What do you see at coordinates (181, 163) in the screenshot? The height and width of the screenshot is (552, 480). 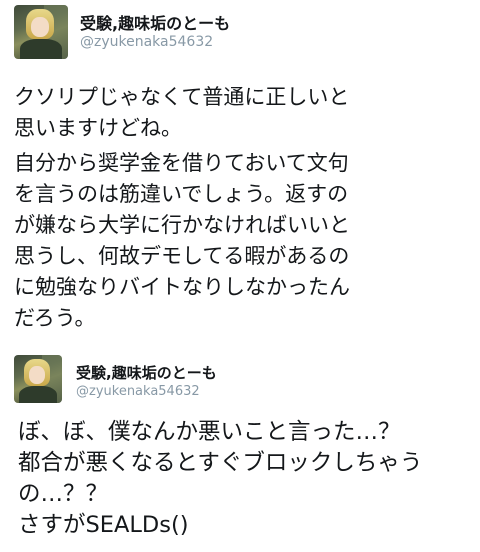 I see `tweet-text-line: 自分から奨学金を借りておいて文句` at bounding box center [181, 163].